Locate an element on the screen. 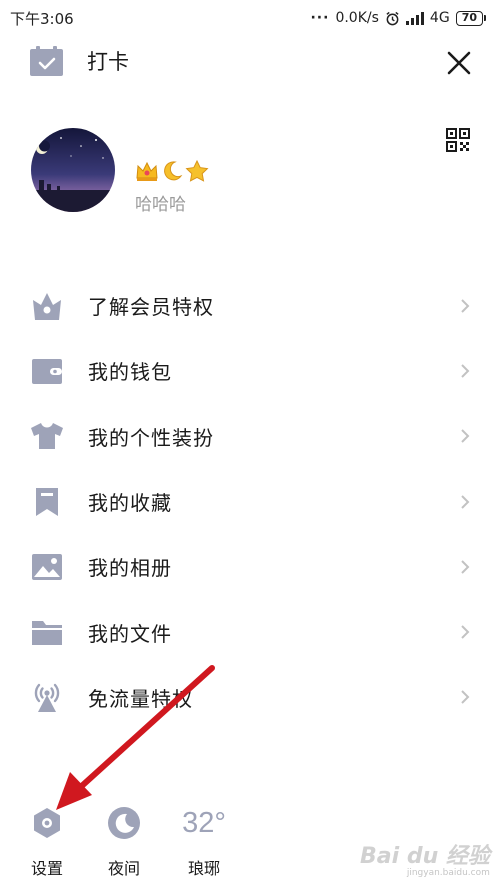 This screenshot has width=500, height=888. settings-button: 设置 is located at coordinates (47, 841).